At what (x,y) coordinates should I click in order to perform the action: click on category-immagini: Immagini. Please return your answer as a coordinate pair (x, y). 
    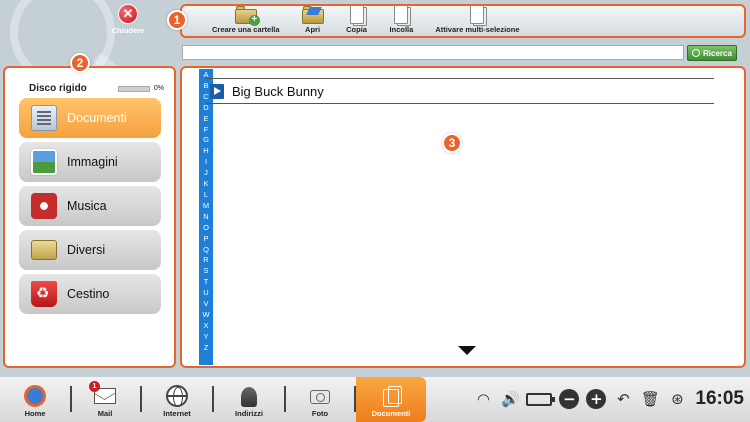
    Looking at the image, I should click on (90, 162).